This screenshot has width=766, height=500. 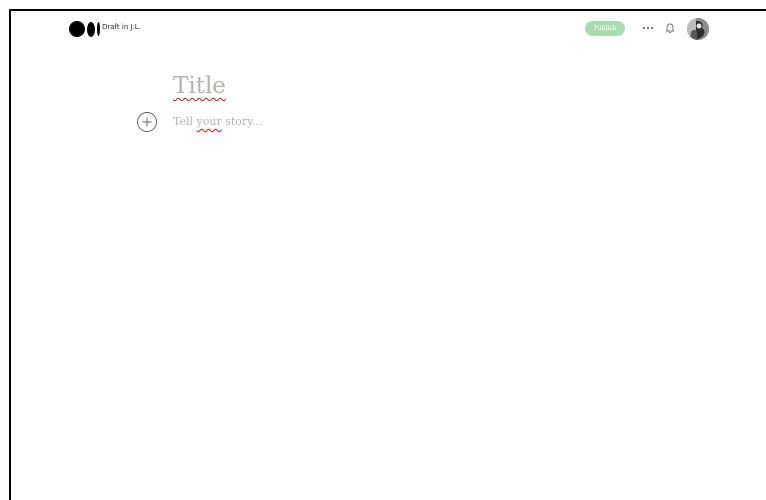 What do you see at coordinates (183, 121) in the screenshot?
I see `story-word-tell: Tell` at bounding box center [183, 121].